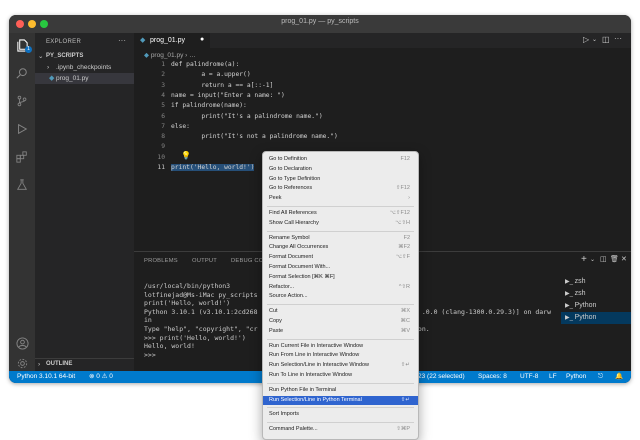 The width and height of the screenshot is (640, 440). I want to click on menu-item-shortcut: ⌥⇧F12, so click(399, 213).